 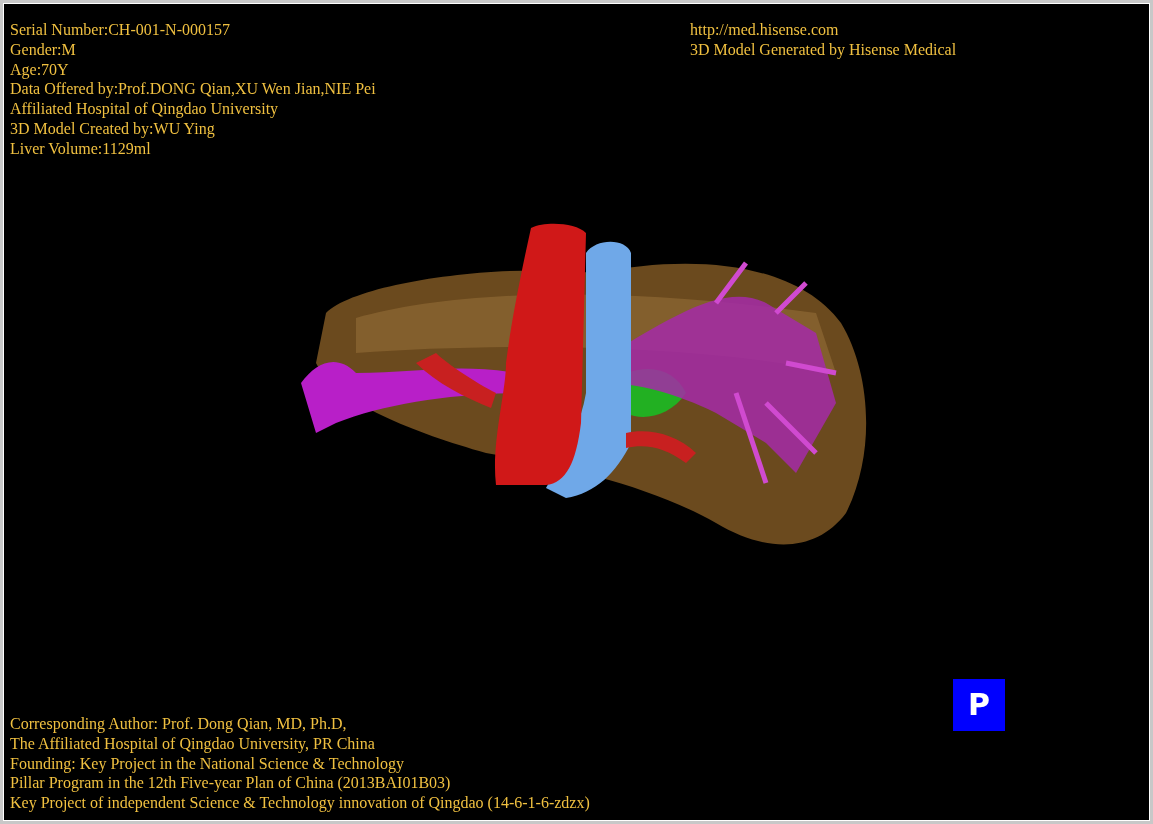 I want to click on credit-line: The Affiliated Hospital of Qingdao University, PR China, so click(x=192, y=743).